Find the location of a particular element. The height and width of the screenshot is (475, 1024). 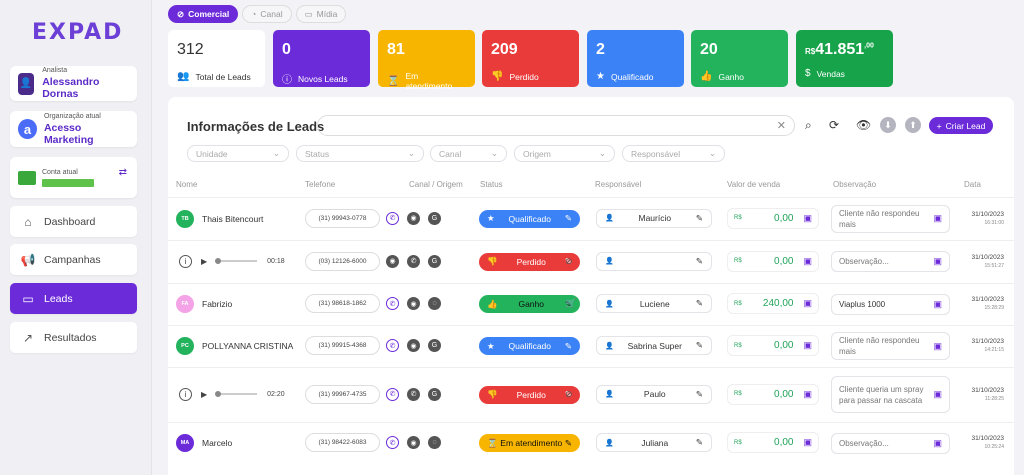

eye-icon: 👁 is located at coordinates (863, 125).